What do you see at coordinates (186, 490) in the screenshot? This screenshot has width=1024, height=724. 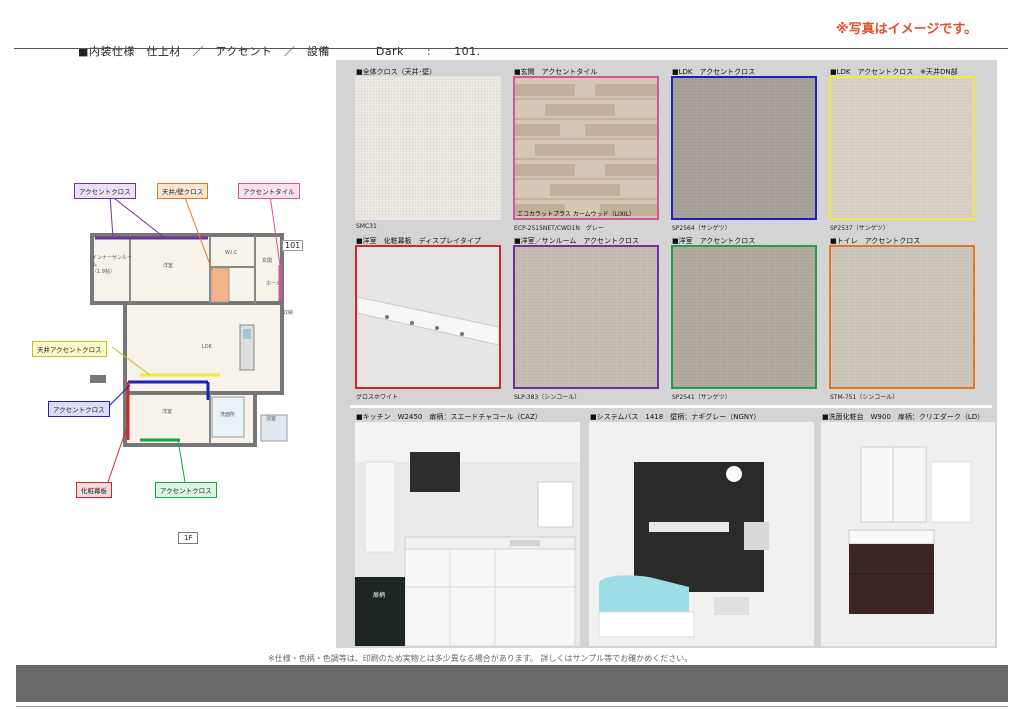 I see `callout-accent-cross-bottom: アクセントクロス` at bounding box center [186, 490].